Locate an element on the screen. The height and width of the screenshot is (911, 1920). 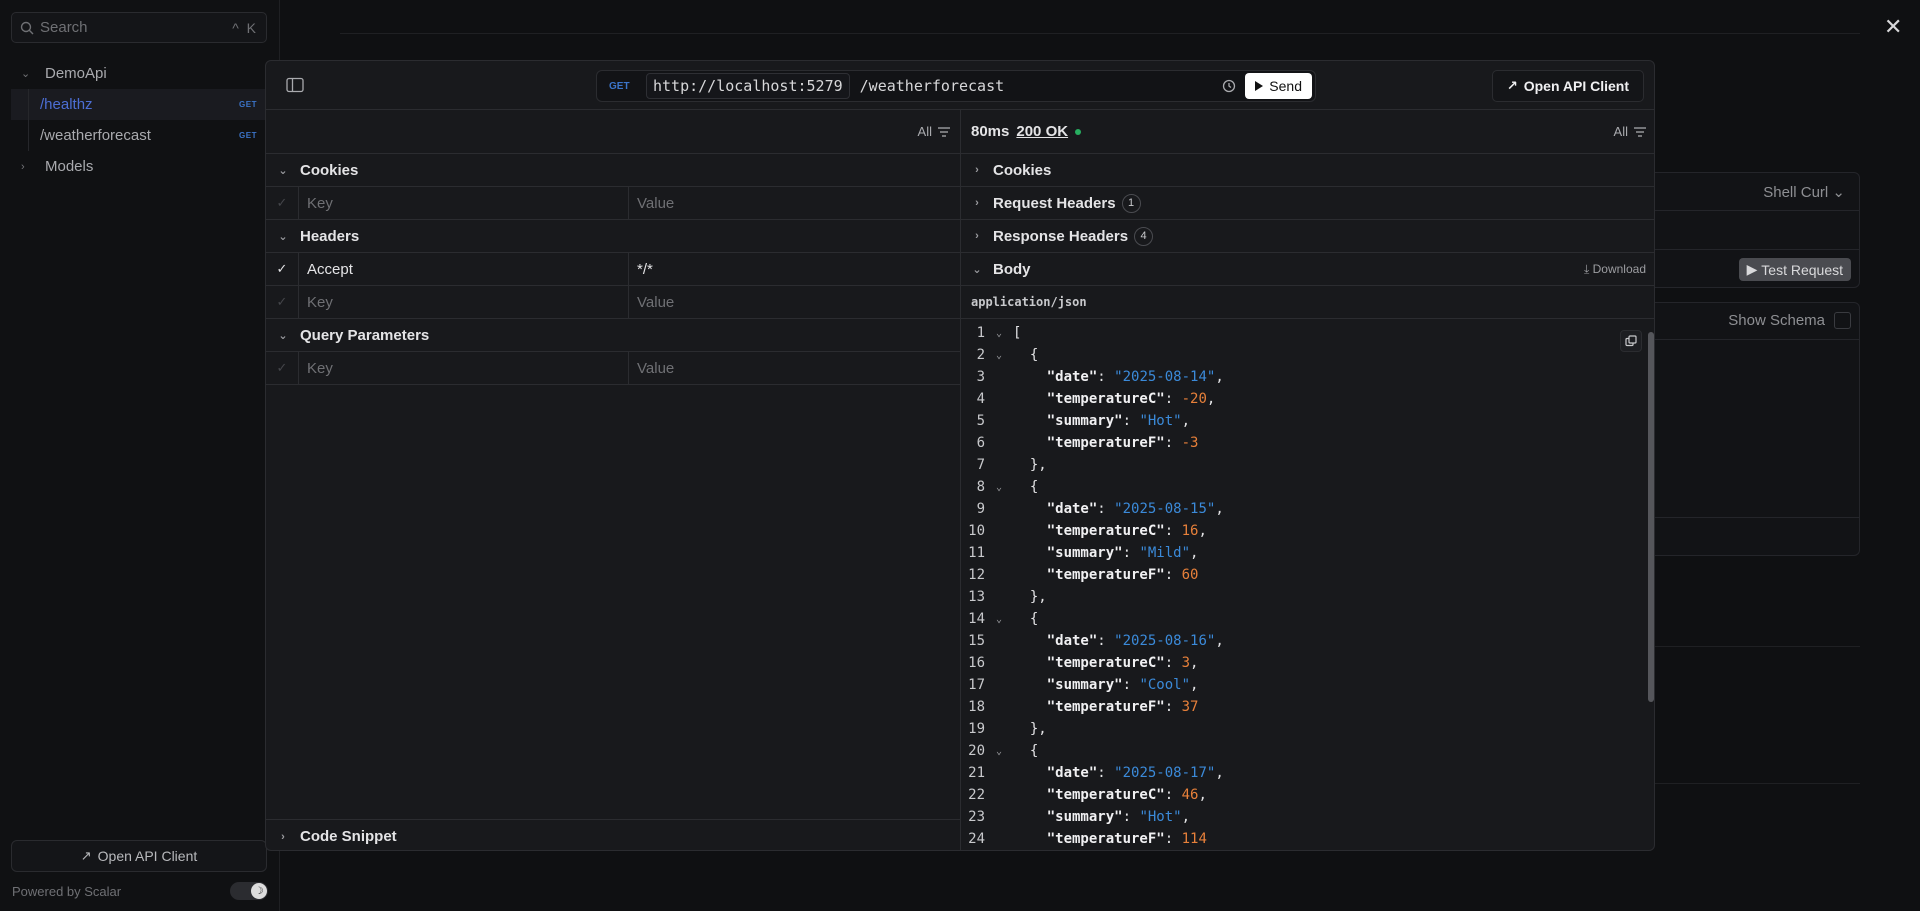
method-select: GET is located at coordinates (624, 86).